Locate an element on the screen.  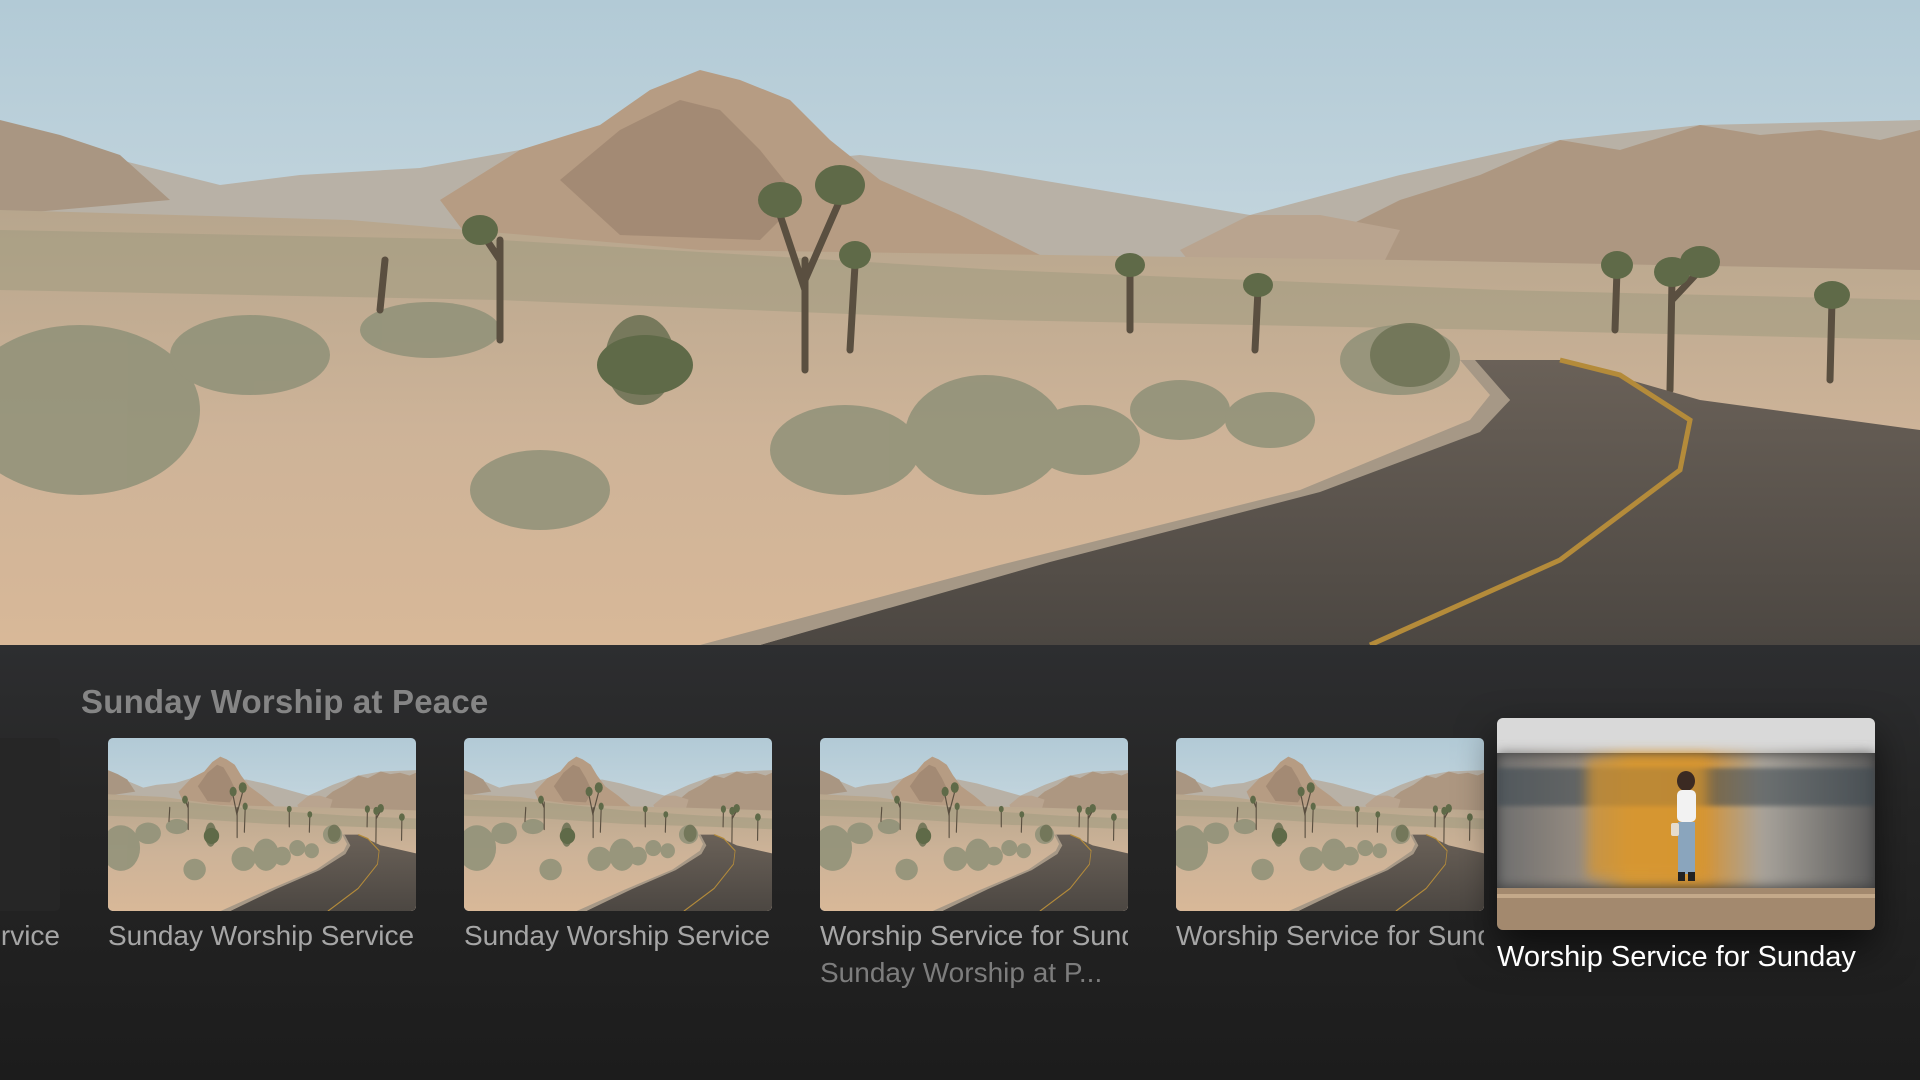
video-card-focused: Worship Service for Sunday is located at coordinates (1686, 846).